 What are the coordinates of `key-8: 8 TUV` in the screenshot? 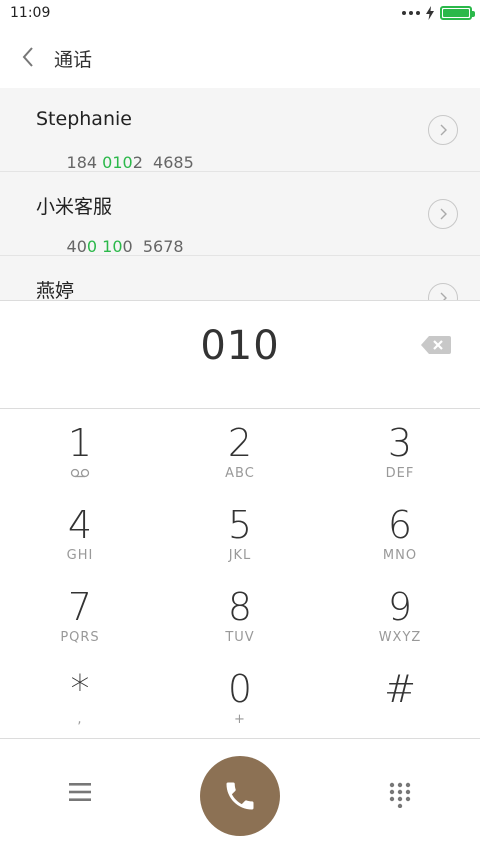 It's located at (240, 615).